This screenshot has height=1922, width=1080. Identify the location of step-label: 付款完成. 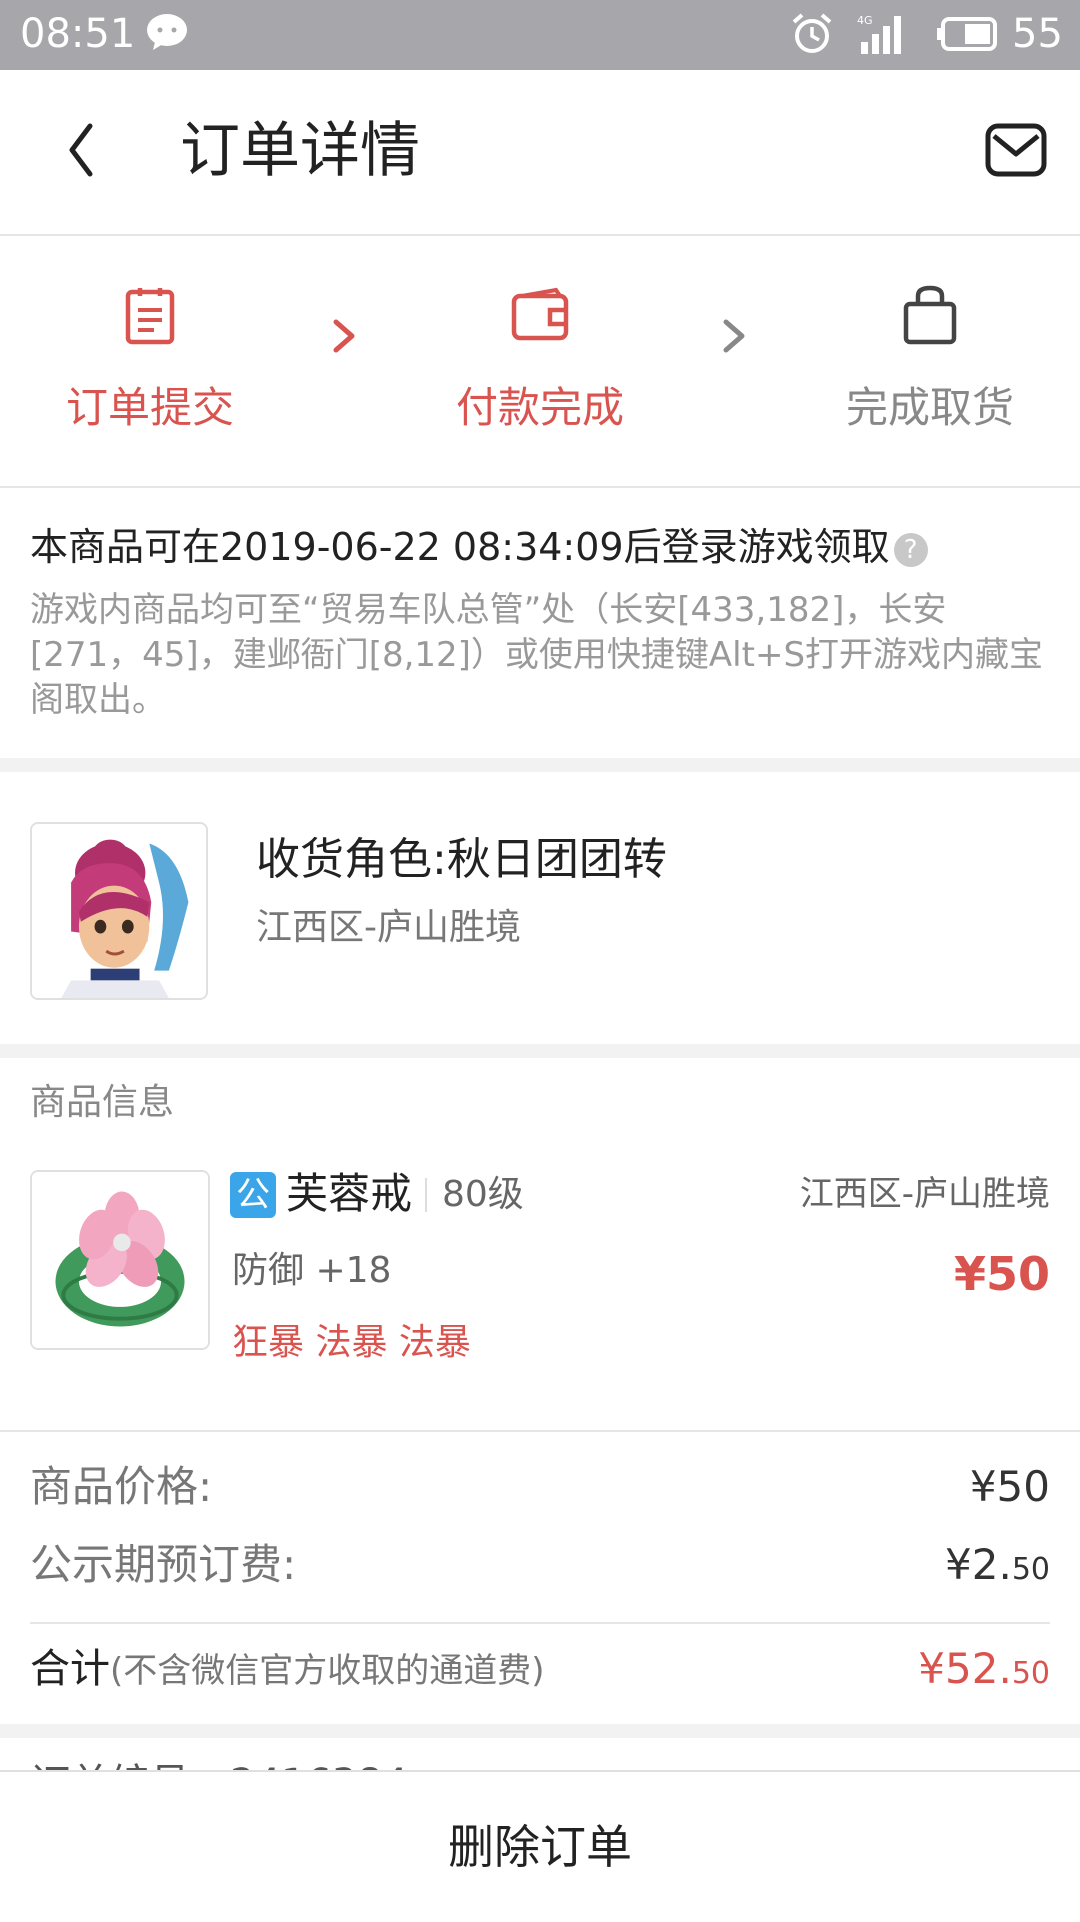
(539, 407).